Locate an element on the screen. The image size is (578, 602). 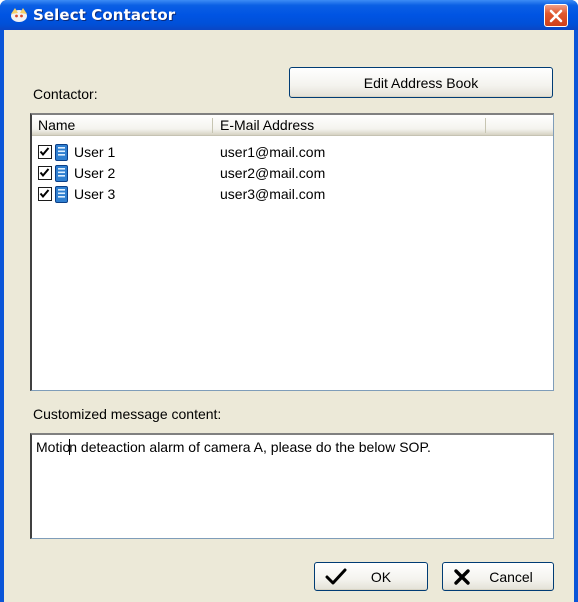
close-button is located at coordinates (556, 15).